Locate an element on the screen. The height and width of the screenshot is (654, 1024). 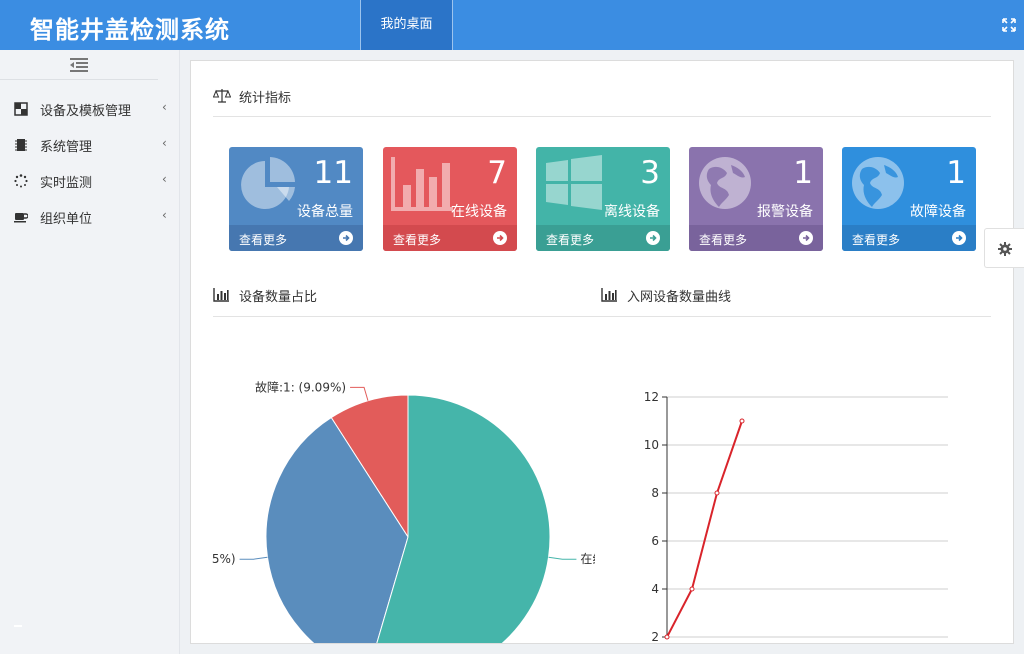
y-tick-label: 12 is located at coordinates (651, 397).